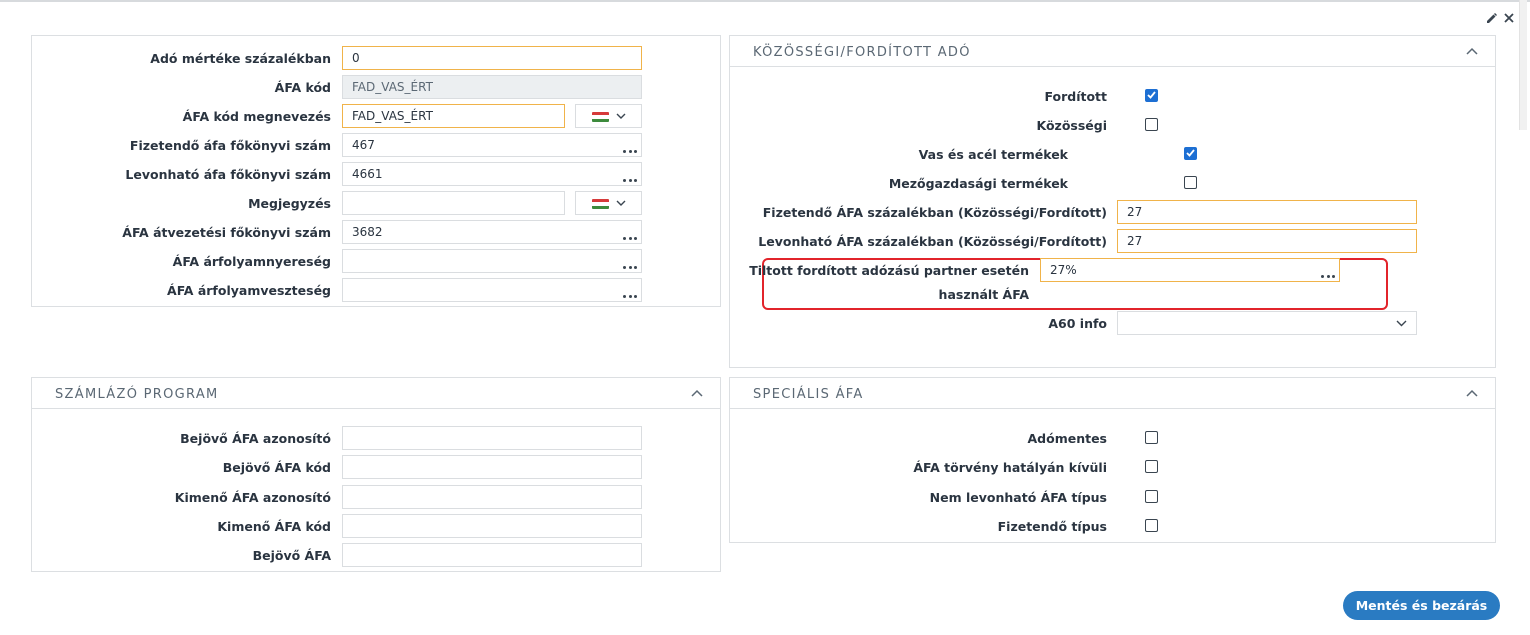 The image size is (1530, 635). I want to click on mezogazdasagi-checkbox, so click(1190, 182).